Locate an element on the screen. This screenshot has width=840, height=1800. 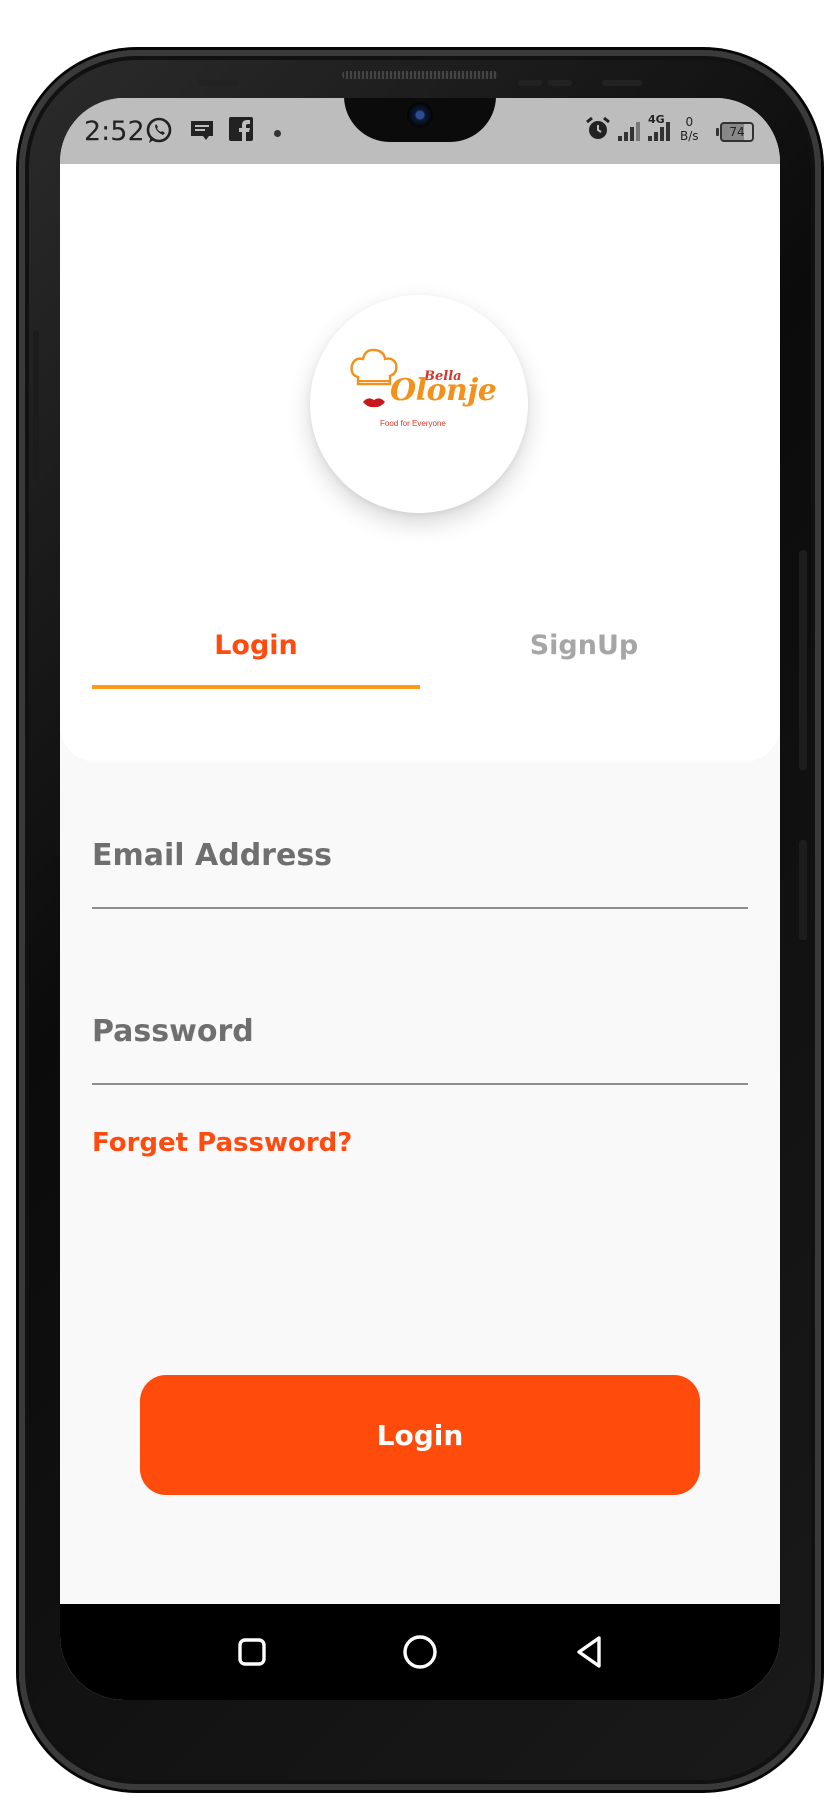
password-field is located at coordinates (420, 1046).